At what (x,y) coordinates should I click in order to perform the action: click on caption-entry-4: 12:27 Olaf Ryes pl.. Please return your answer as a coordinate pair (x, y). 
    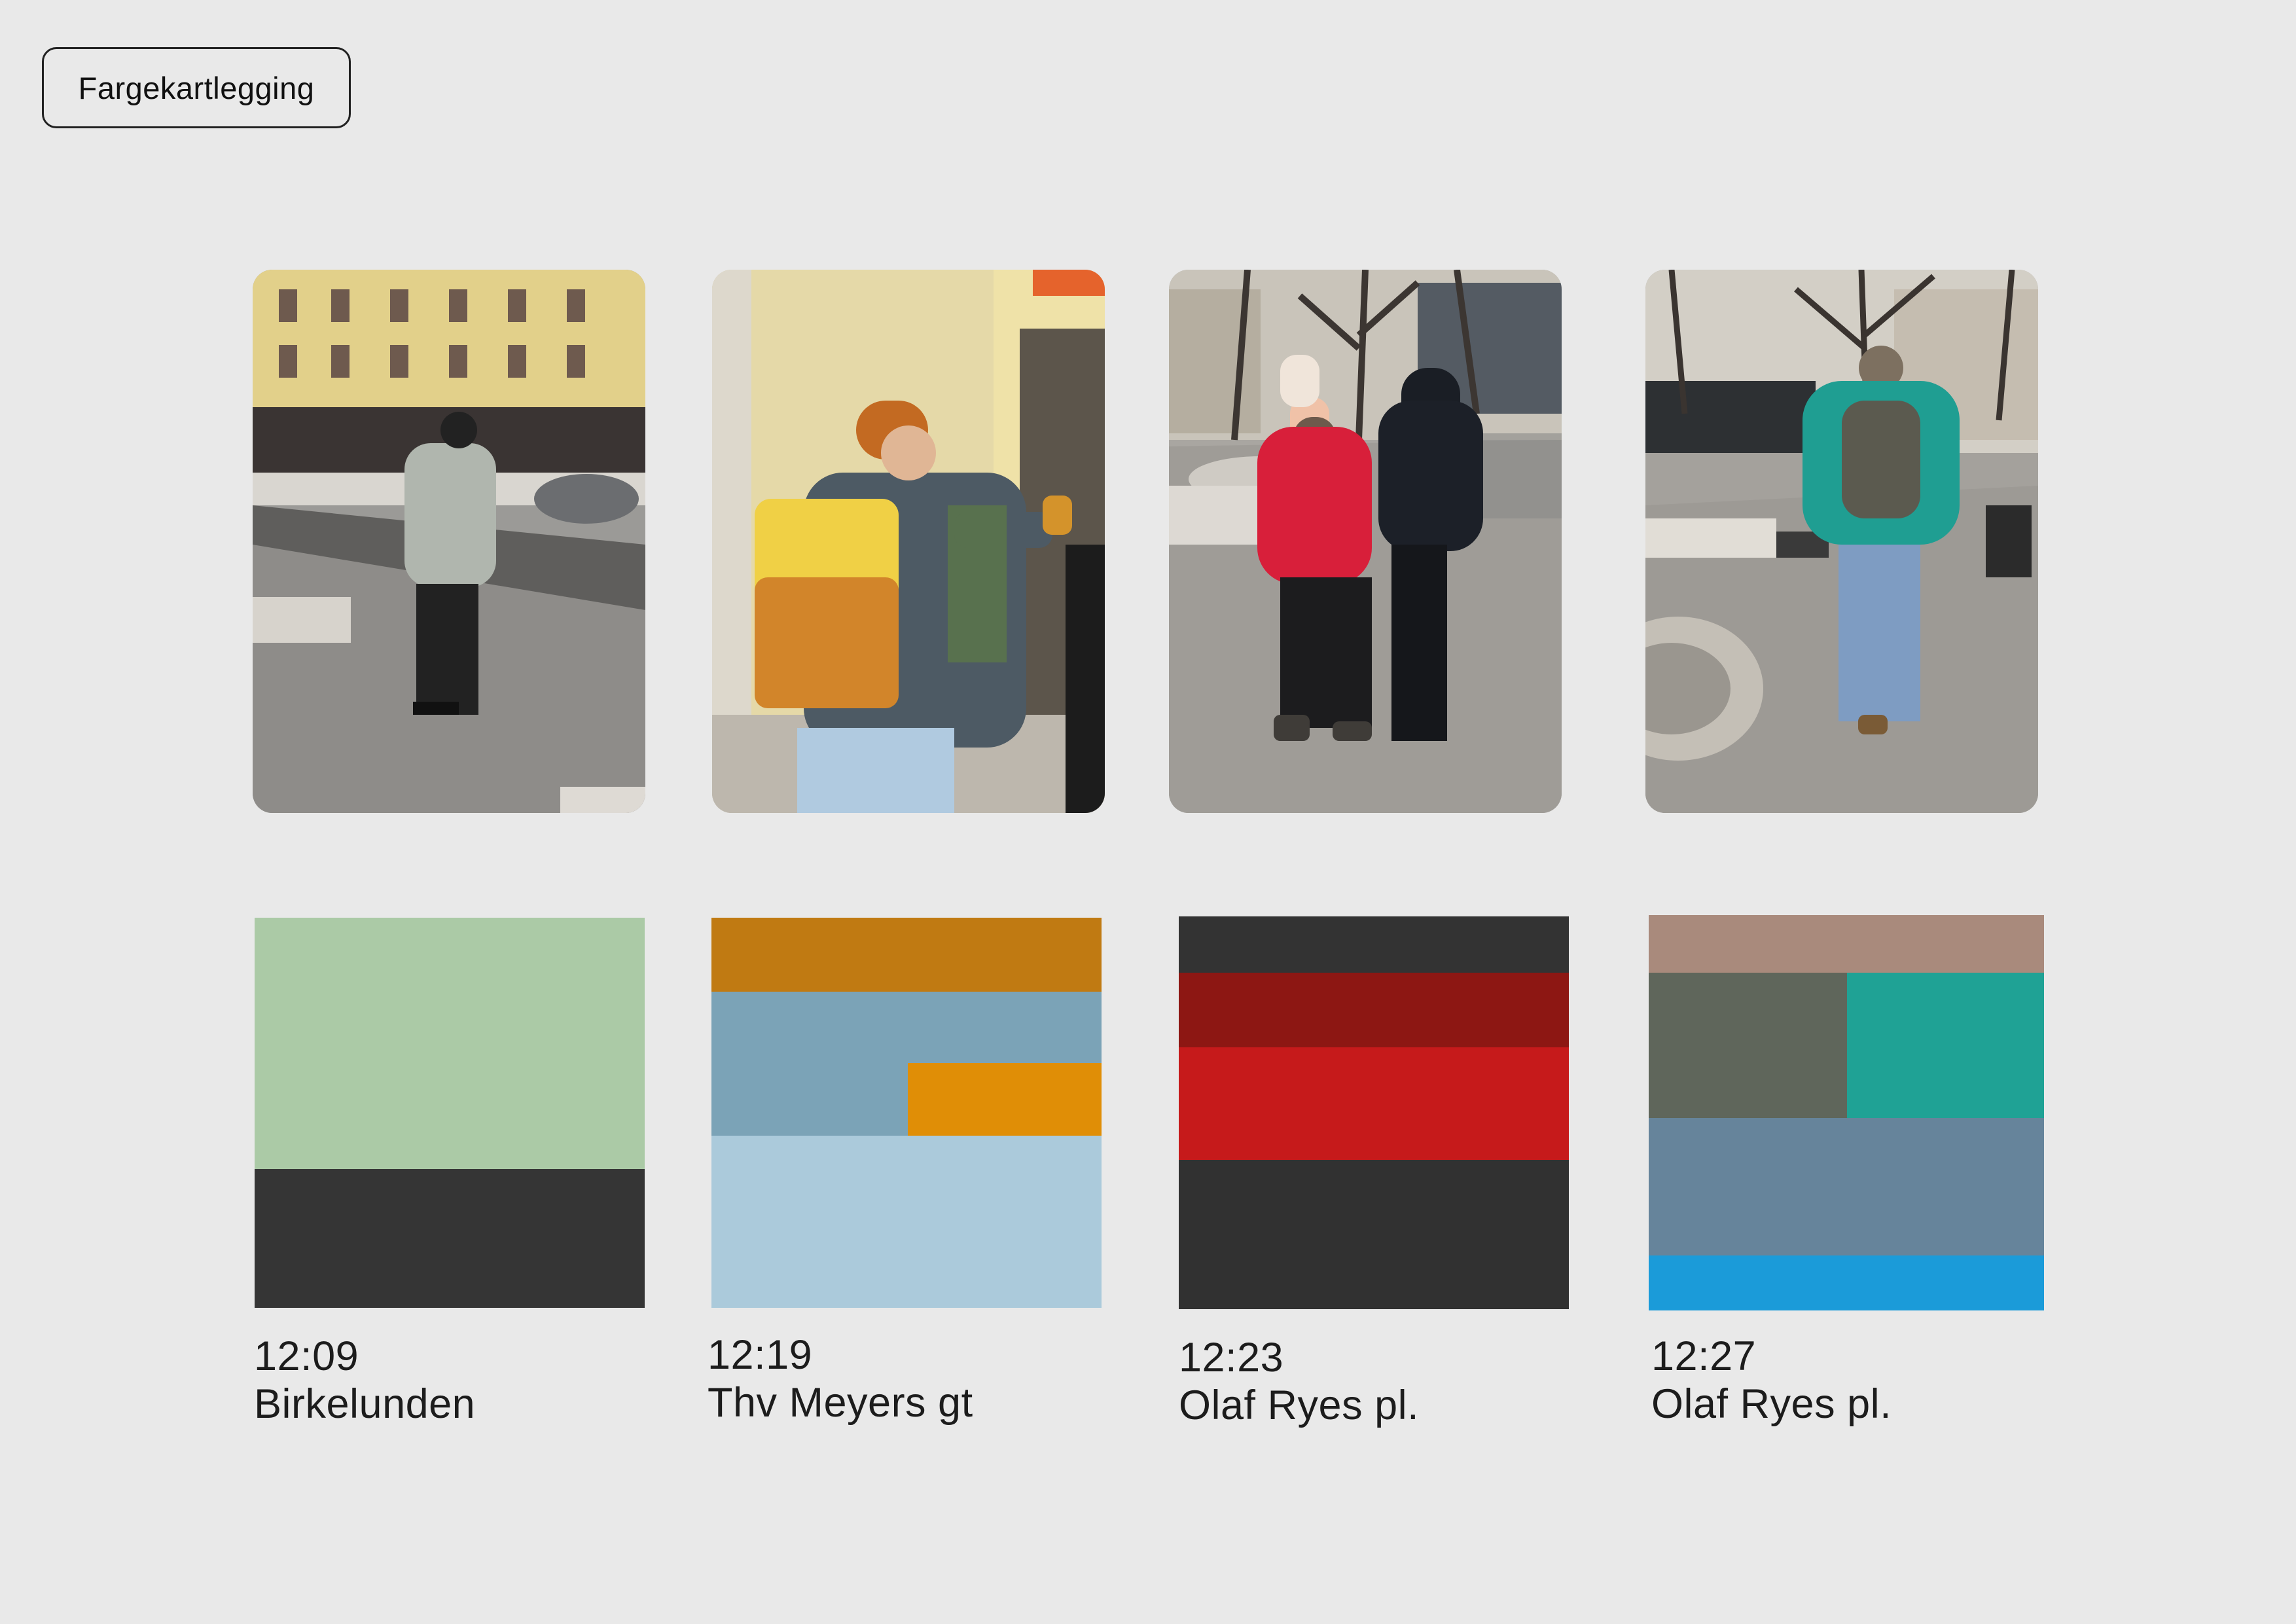
    Looking at the image, I should click on (1771, 1380).